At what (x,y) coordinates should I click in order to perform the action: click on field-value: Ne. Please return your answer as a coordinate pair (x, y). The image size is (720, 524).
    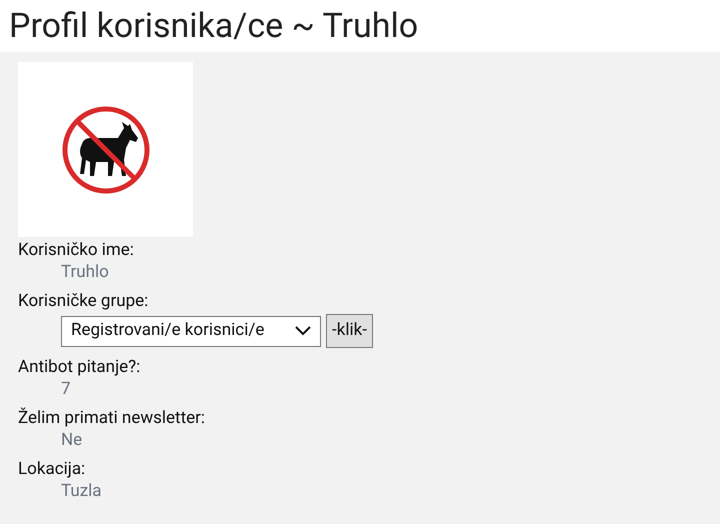
    Looking at the image, I should click on (72, 440).